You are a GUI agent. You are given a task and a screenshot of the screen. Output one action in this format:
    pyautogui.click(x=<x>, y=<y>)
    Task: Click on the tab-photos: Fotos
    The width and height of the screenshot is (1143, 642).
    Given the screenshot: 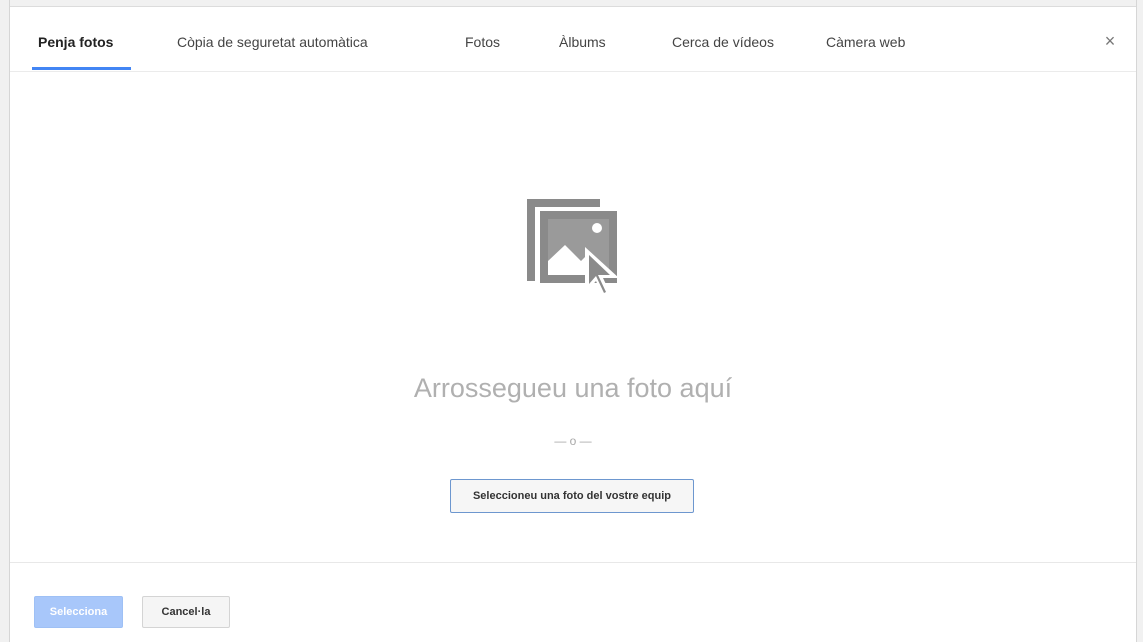 What is the action you would take?
    pyautogui.click(x=482, y=39)
    